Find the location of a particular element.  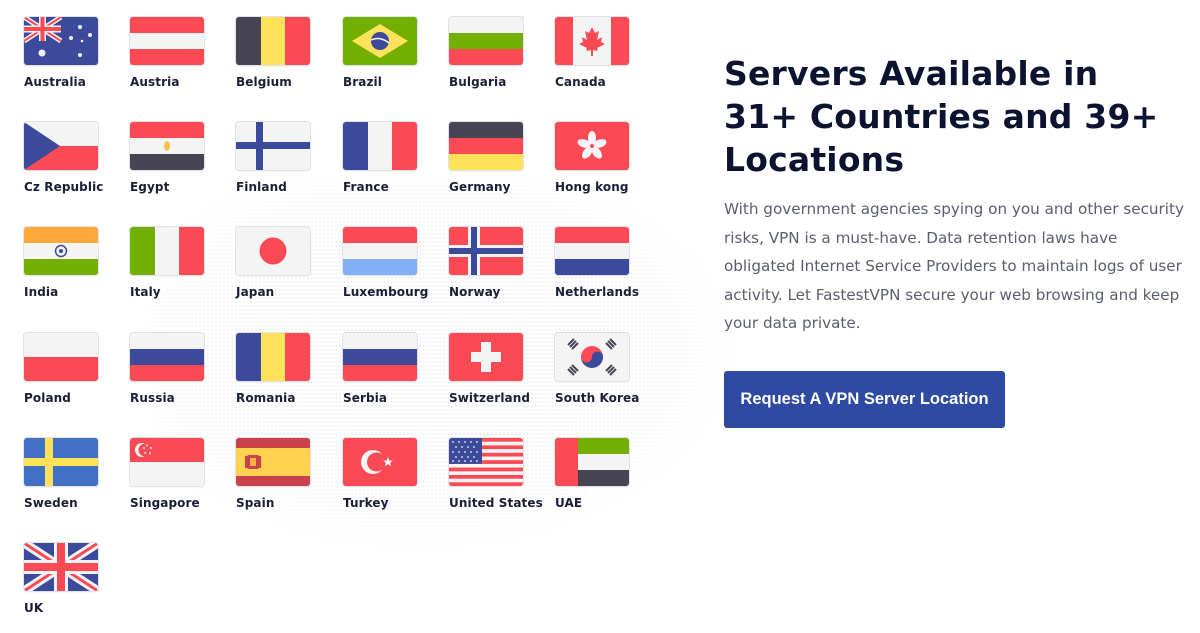

country-name: Spain is located at coordinates (255, 503).